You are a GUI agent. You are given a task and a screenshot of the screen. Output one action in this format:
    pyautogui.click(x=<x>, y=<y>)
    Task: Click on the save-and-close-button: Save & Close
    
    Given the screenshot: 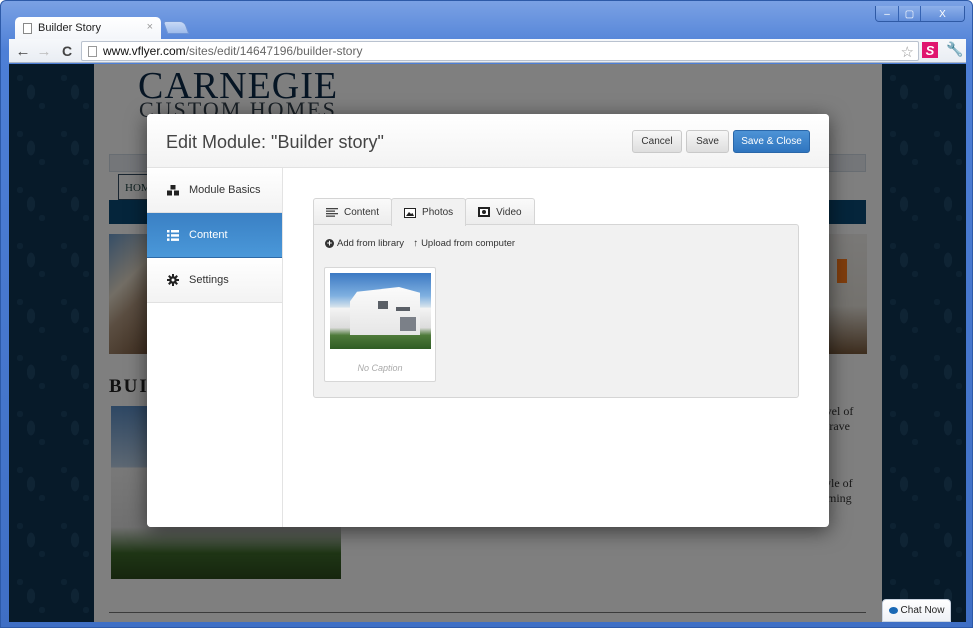 What is the action you would take?
    pyautogui.click(x=771, y=141)
    